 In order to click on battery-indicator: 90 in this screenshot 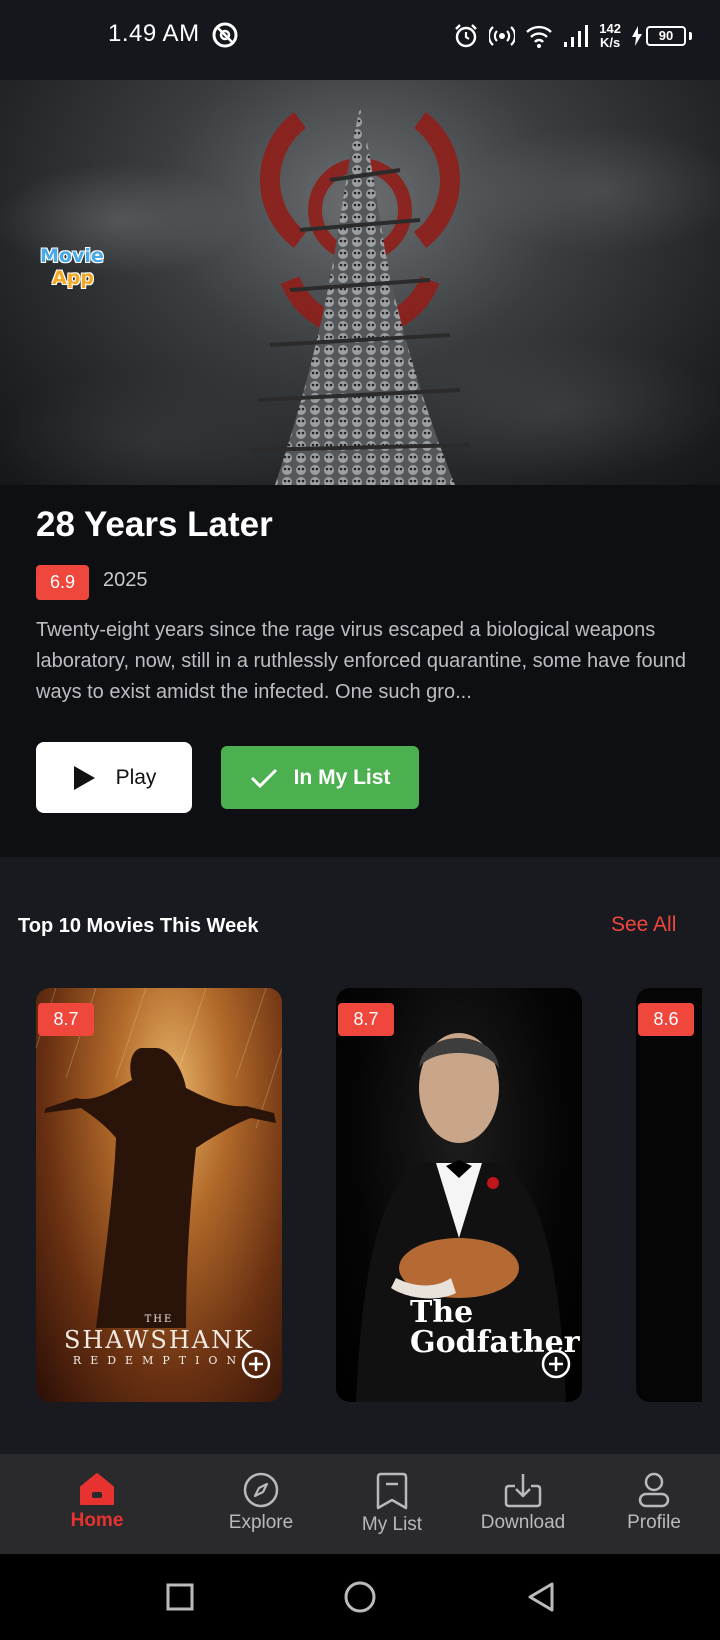, I will do `click(661, 36)`.